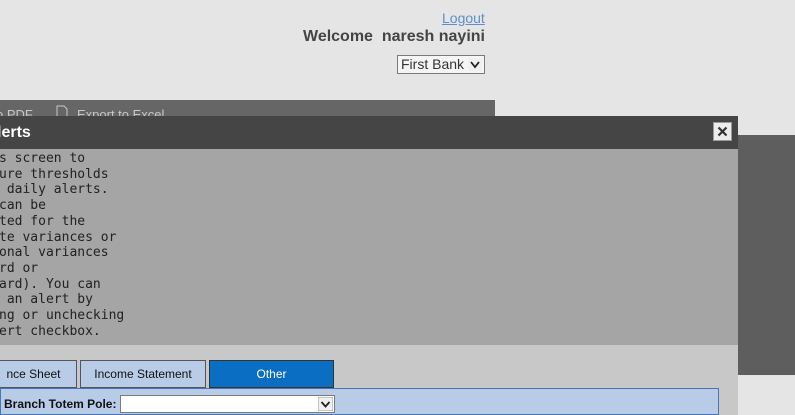 This screenshot has width=795, height=415. Describe the element at coordinates (394, 36) in the screenshot. I see `welcome-message: Welcome naresh nayini` at that location.